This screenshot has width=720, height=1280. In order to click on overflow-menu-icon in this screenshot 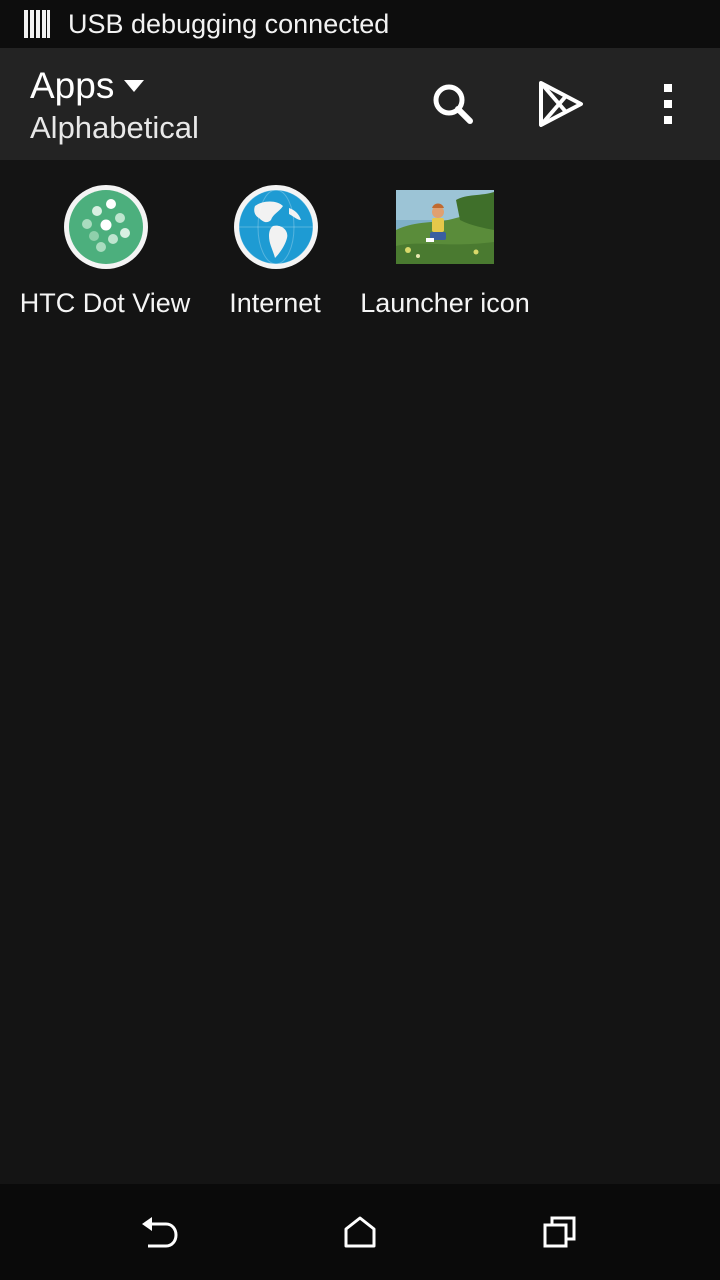, I will do `click(668, 104)`.